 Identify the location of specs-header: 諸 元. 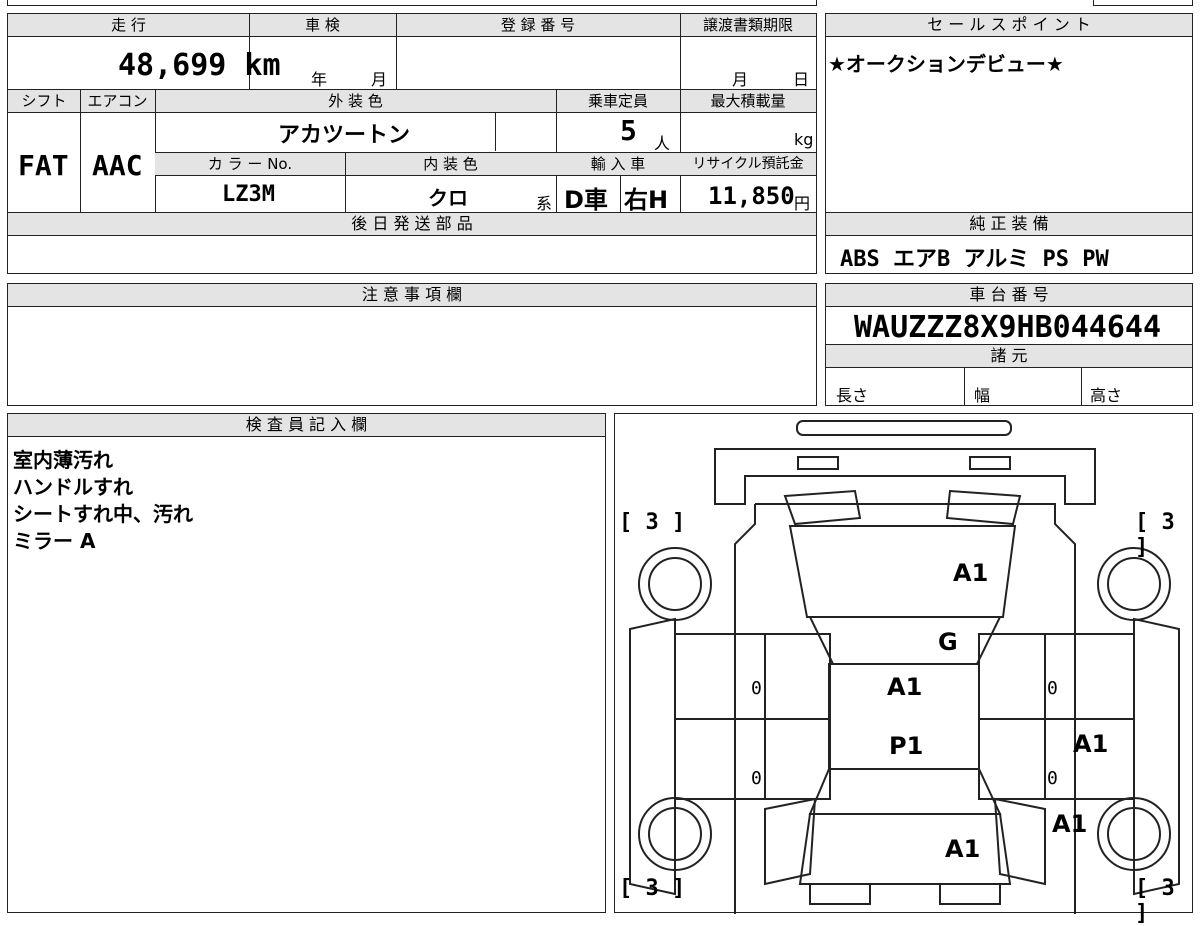
(1009, 356).